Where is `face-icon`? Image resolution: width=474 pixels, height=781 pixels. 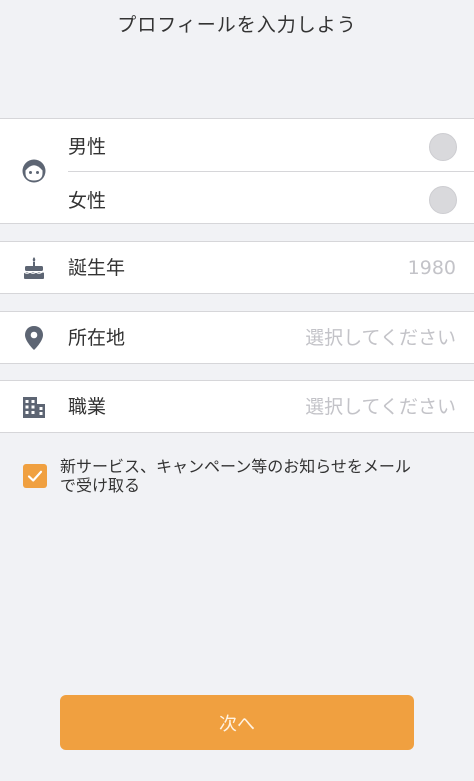 face-icon is located at coordinates (34, 171).